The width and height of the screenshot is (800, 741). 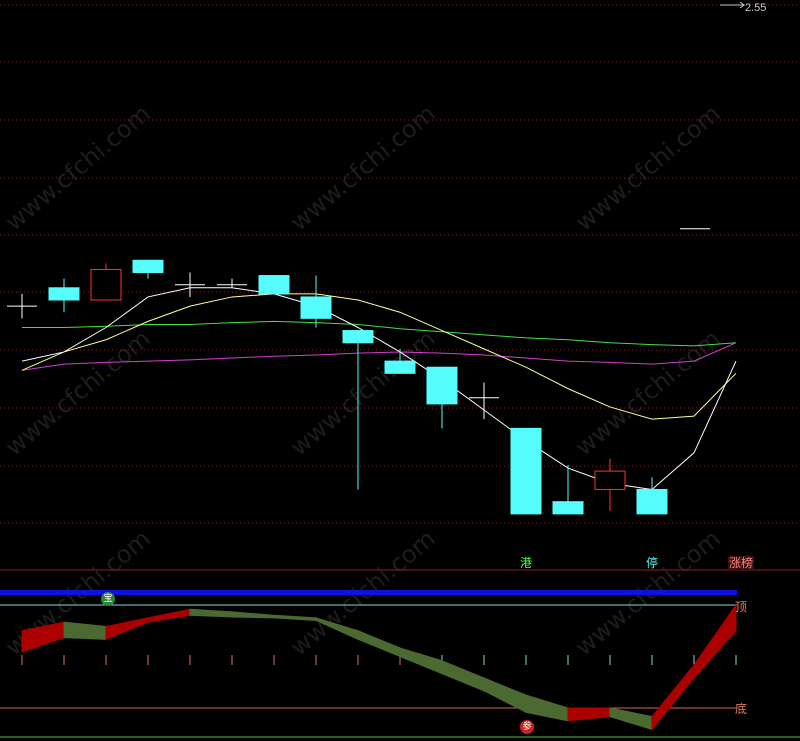 What do you see at coordinates (379, 333) in the screenshot?
I see `ma-long-line` at bounding box center [379, 333].